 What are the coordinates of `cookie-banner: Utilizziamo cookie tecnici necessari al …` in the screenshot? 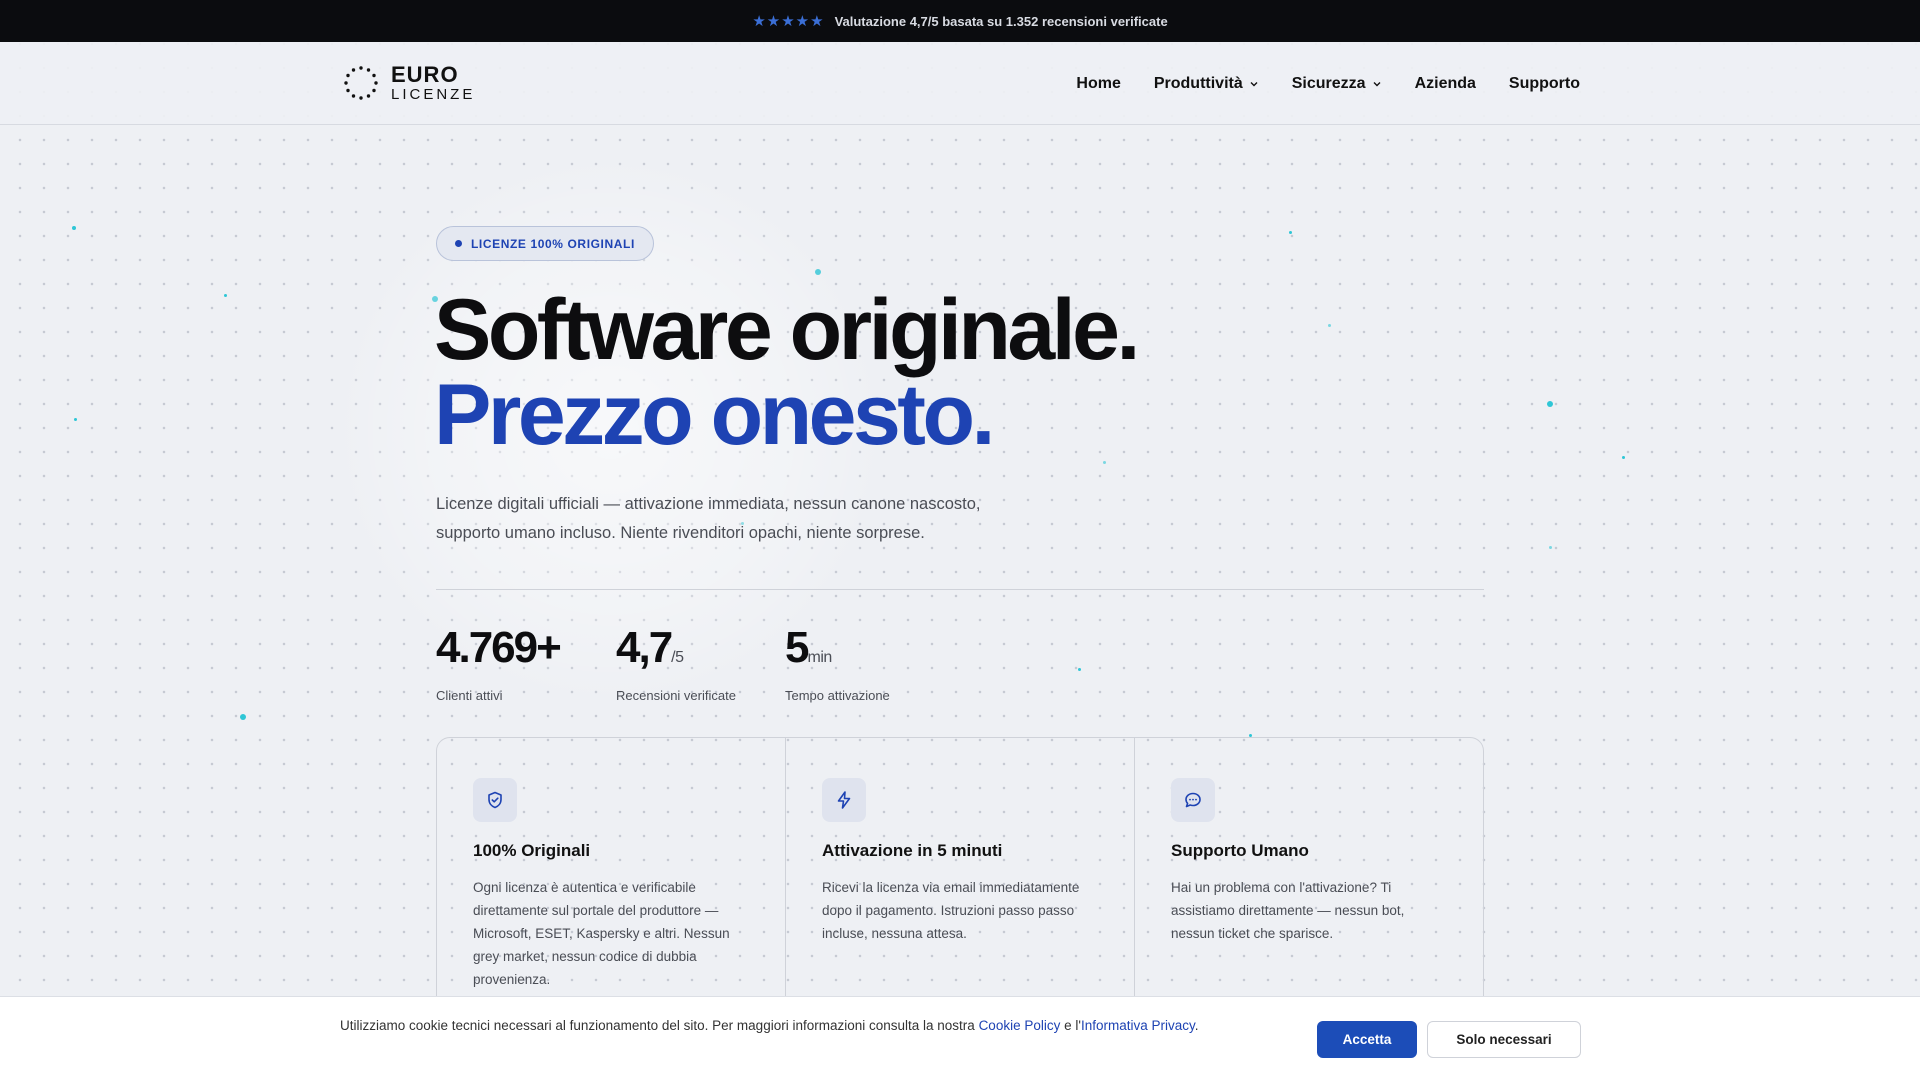 It's located at (960, 1038).